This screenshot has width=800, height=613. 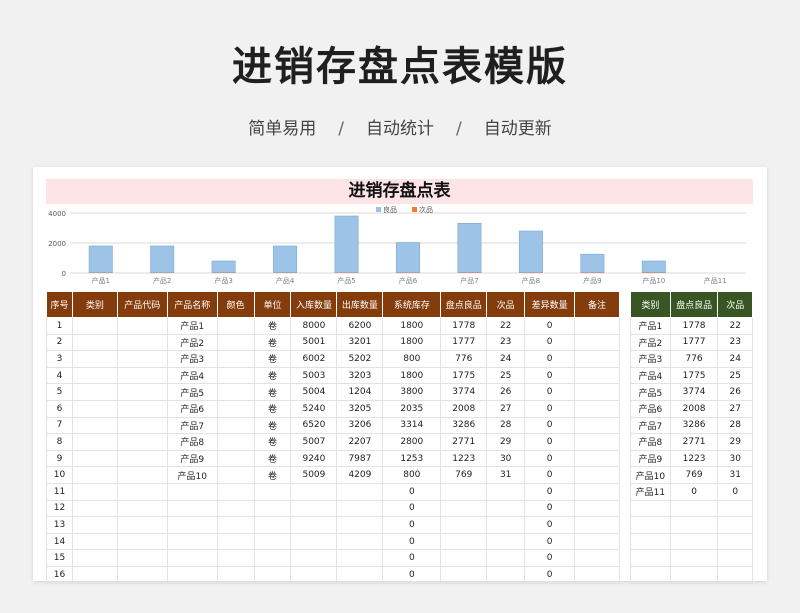 I want to click on summary-cell: 1775, so click(x=694, y=375).